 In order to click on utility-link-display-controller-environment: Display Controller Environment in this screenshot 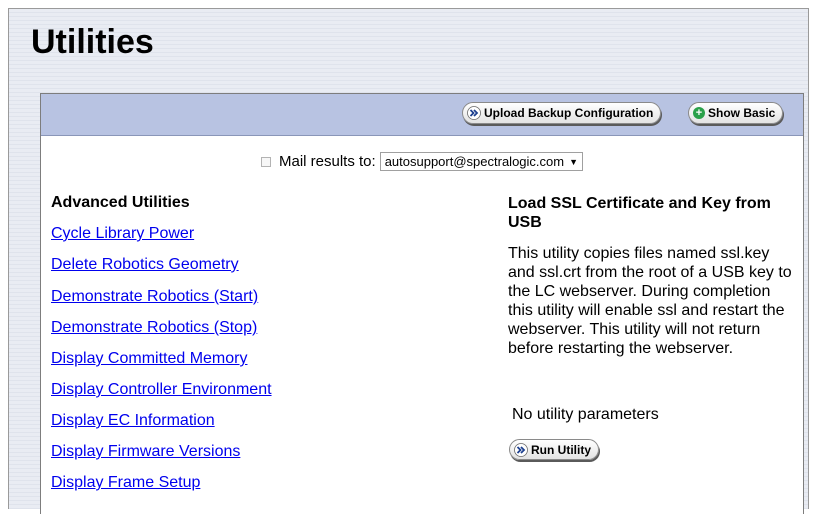, I will do `click(161, 390)`.